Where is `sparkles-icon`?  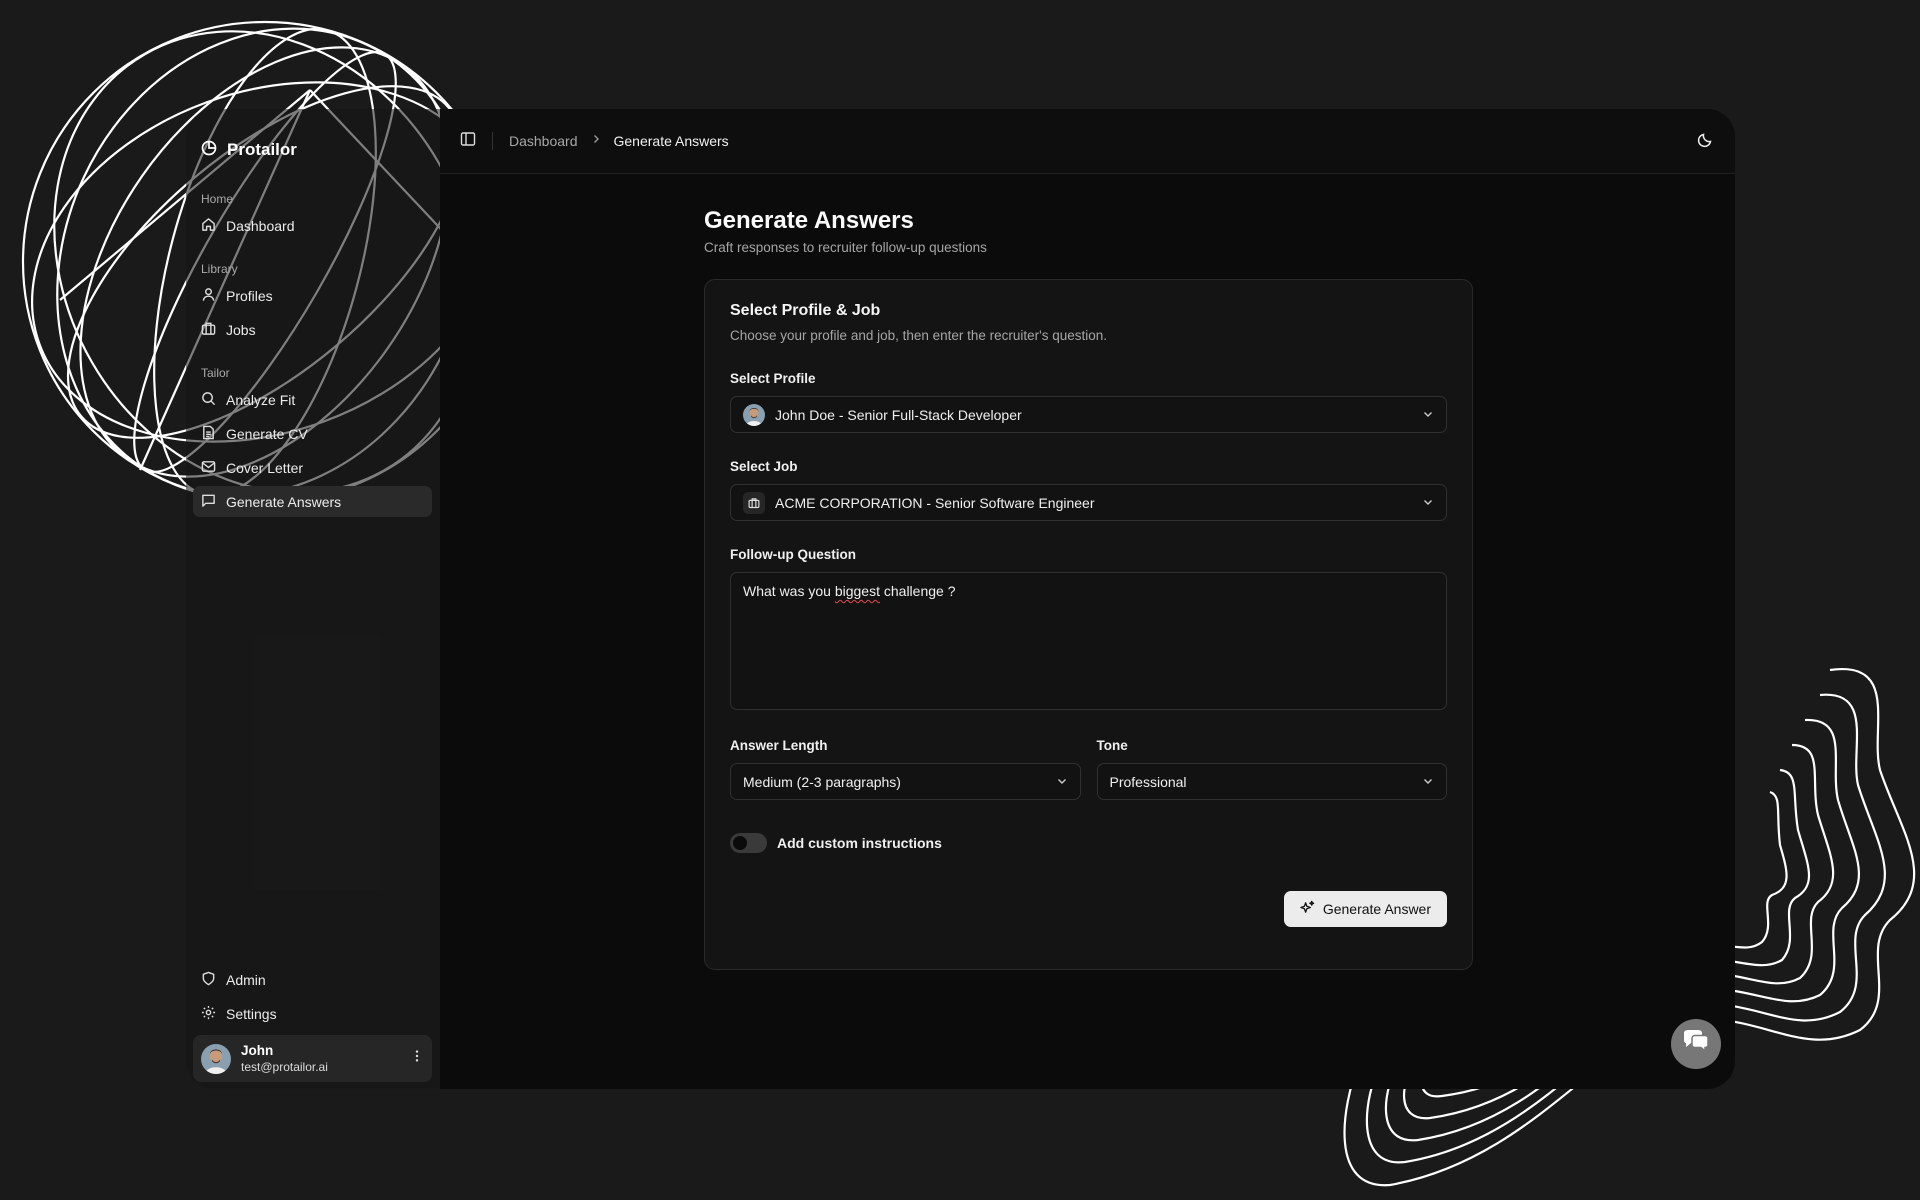 sparkles-icon is located at coordinates (1307, 909).